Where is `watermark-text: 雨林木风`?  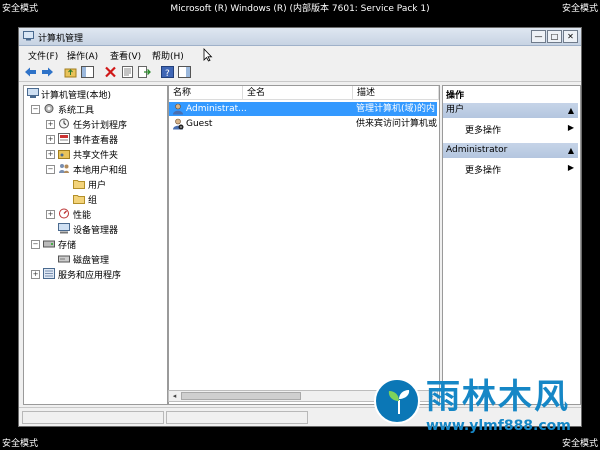
watermark-text: 雨林木风 is located at coordinates (498, 397).